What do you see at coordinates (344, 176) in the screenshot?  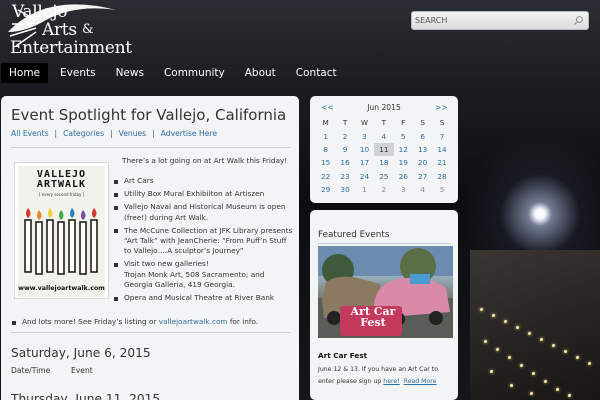 I see `calendar-day: 23` at bounding box center [344, 176].